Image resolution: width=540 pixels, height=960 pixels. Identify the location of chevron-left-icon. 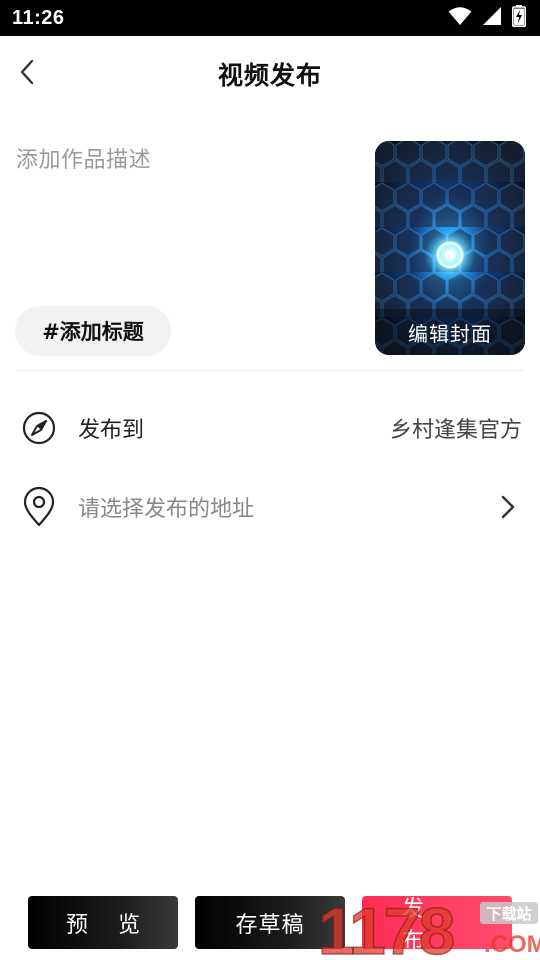
(27, 74).